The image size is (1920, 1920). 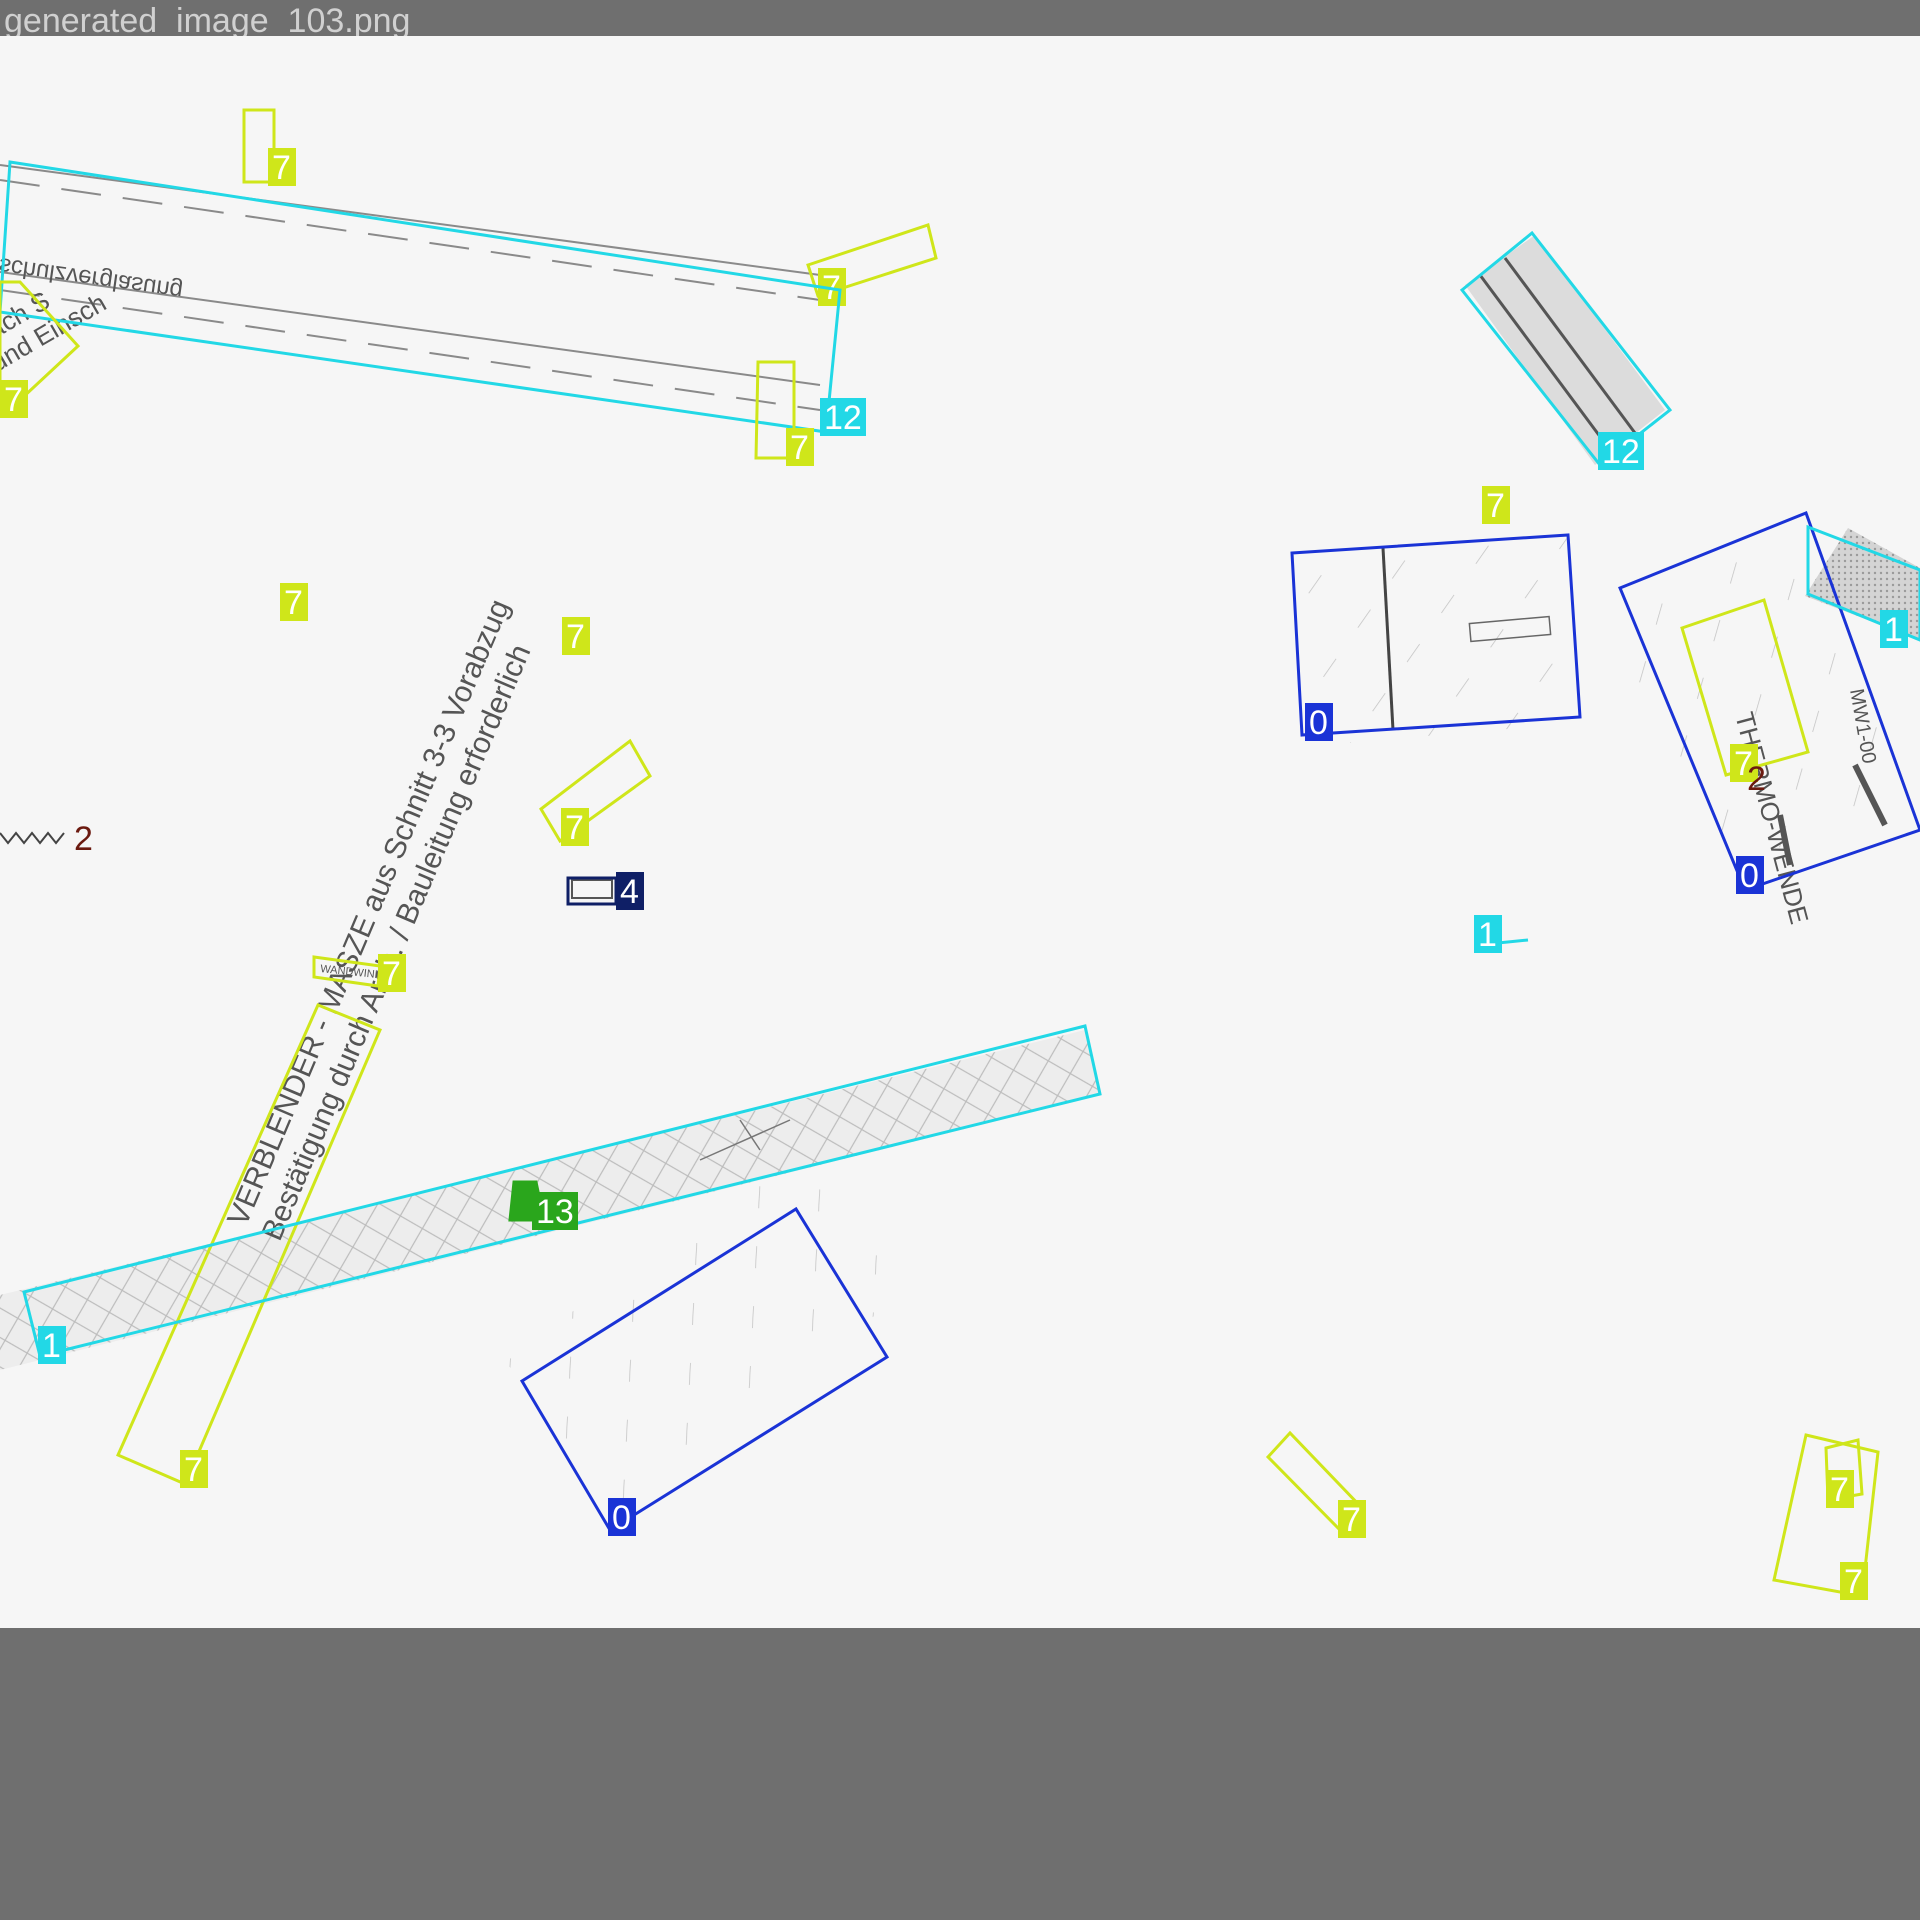 I want to click on annotation-label: 13, so click(x=555, y=1212).